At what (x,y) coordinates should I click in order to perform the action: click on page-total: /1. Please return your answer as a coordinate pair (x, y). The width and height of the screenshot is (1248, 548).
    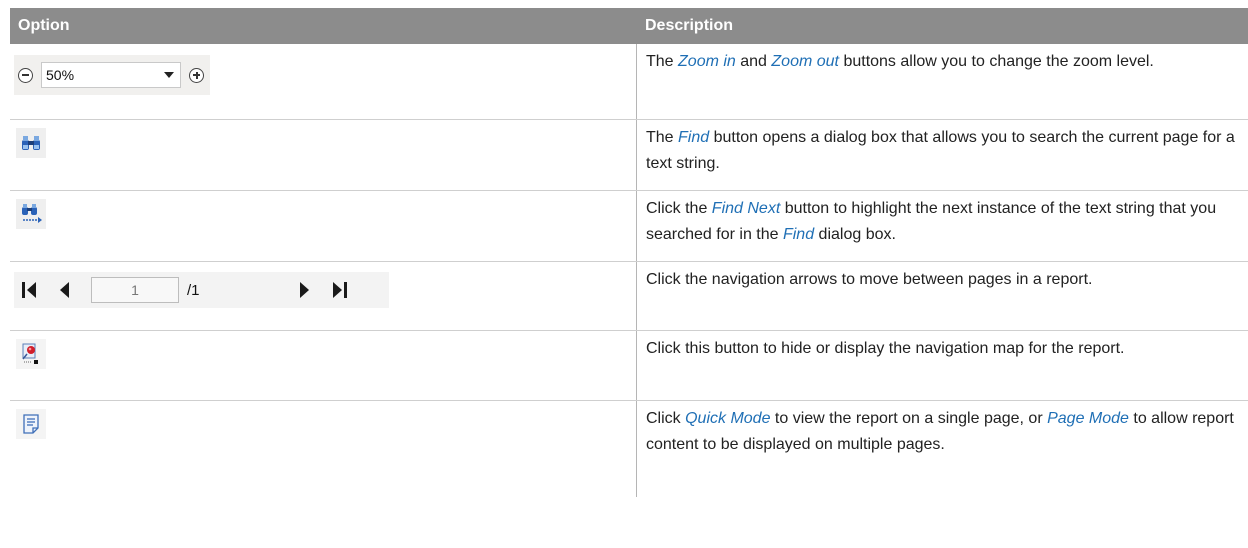
    Looking at the image, I should click on (193, 290).